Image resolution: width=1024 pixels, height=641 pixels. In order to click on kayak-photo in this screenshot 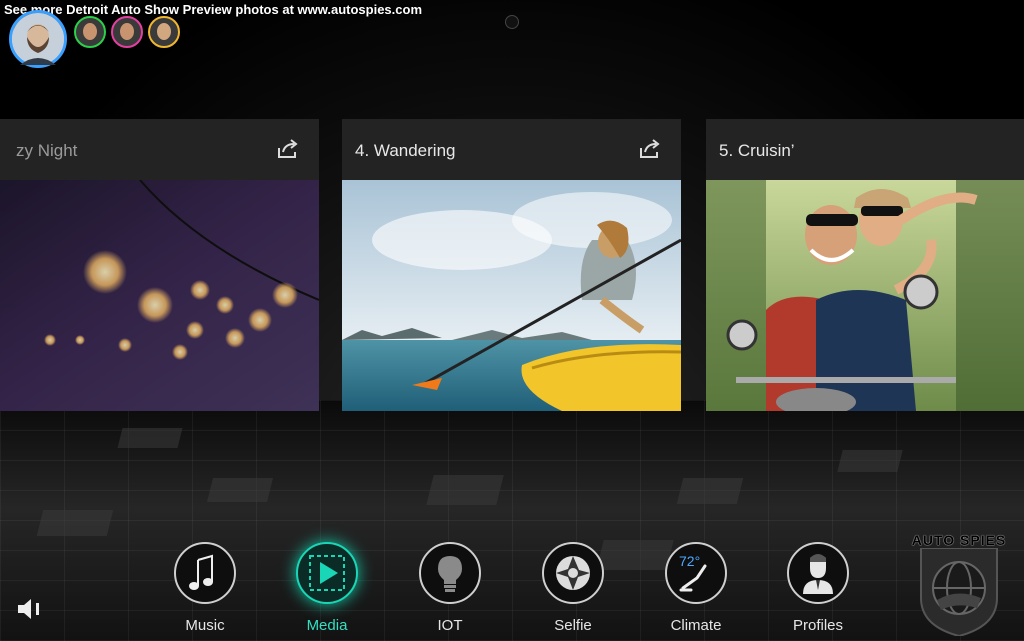, I will do `click(511, 295)`.